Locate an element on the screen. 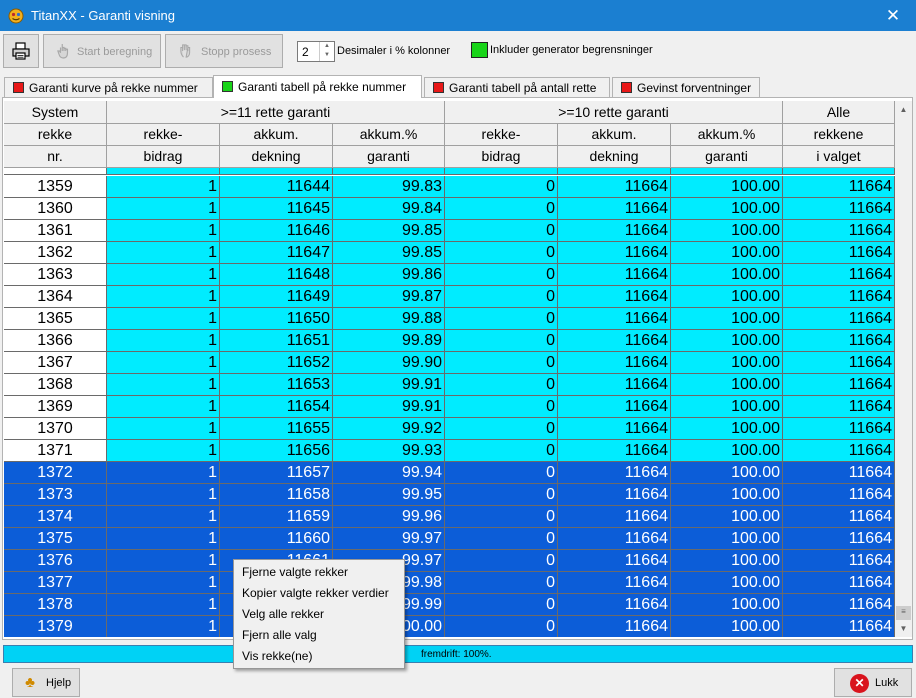  tab-win-expectations: Gevinst forventninger is located at coordinates (686, 87).